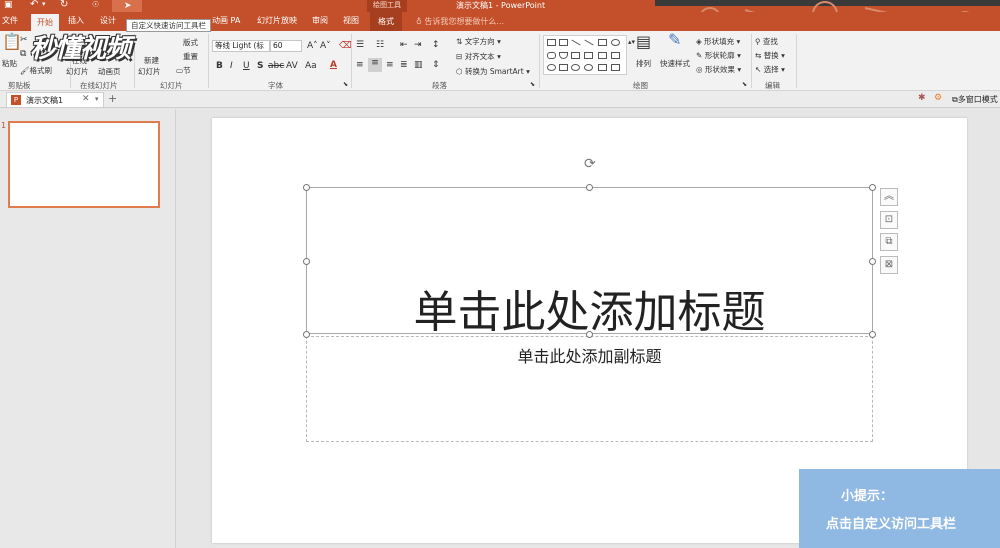  What do you see at coordinates (333, 65) in the screenshot?
I see `font-color-button: A` at bounding box center [333, 65].